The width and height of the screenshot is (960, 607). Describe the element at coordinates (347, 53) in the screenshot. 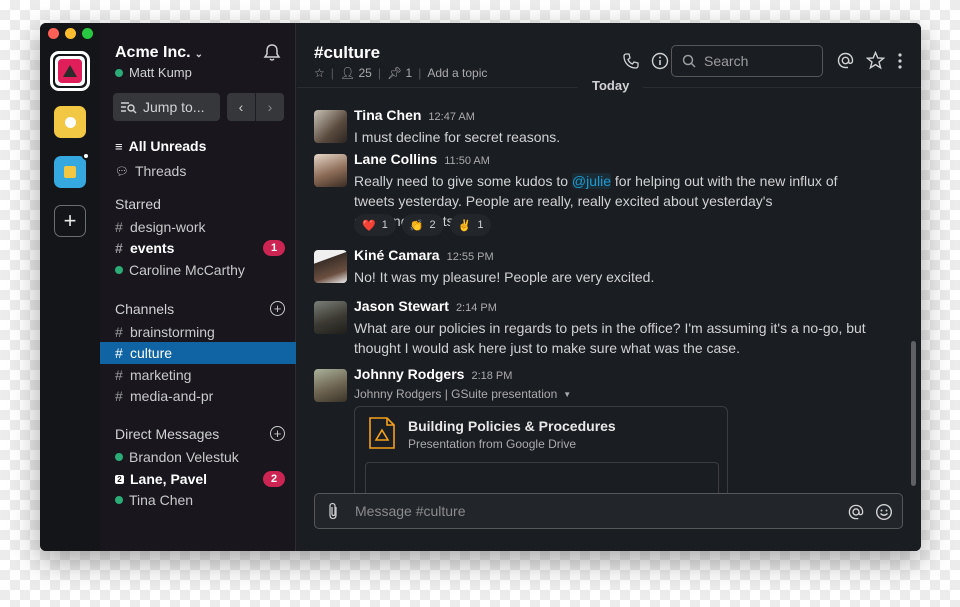

I see `channel-title: #culture` at that location.